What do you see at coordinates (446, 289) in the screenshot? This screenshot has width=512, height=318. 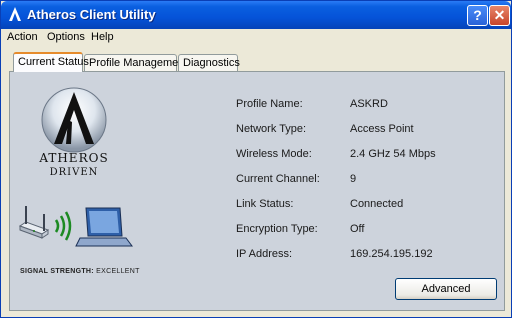 I see `advanced-button: Advanced` at bounding box center [446, 289].